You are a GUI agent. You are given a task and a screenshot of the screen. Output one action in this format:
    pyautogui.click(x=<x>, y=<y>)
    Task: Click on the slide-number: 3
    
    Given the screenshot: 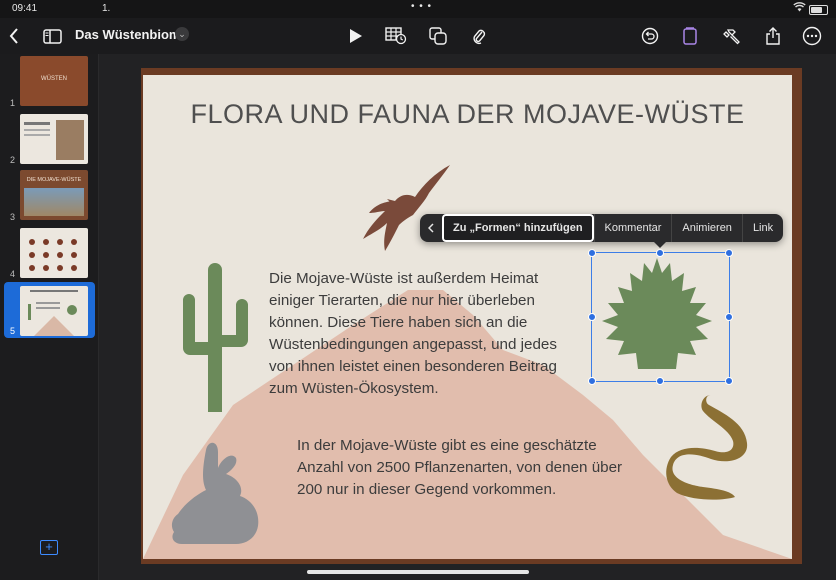 What is the action you would take?
    pyautogui.click(x=13, y=217)
    